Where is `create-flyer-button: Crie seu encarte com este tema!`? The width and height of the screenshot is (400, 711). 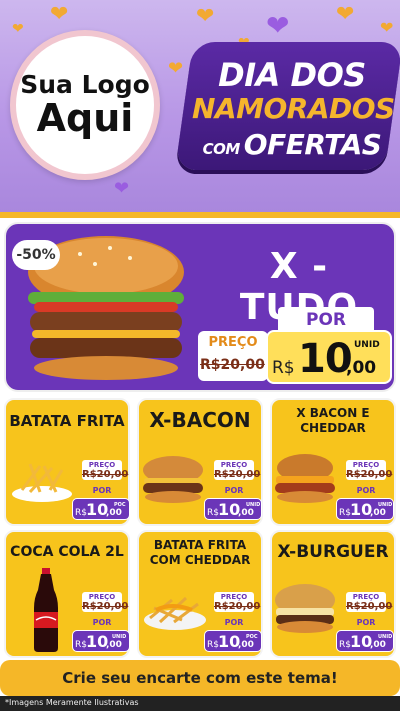
create-flyer-button: Crie seu encarte com este tema! is located at coordinates (200, 678).